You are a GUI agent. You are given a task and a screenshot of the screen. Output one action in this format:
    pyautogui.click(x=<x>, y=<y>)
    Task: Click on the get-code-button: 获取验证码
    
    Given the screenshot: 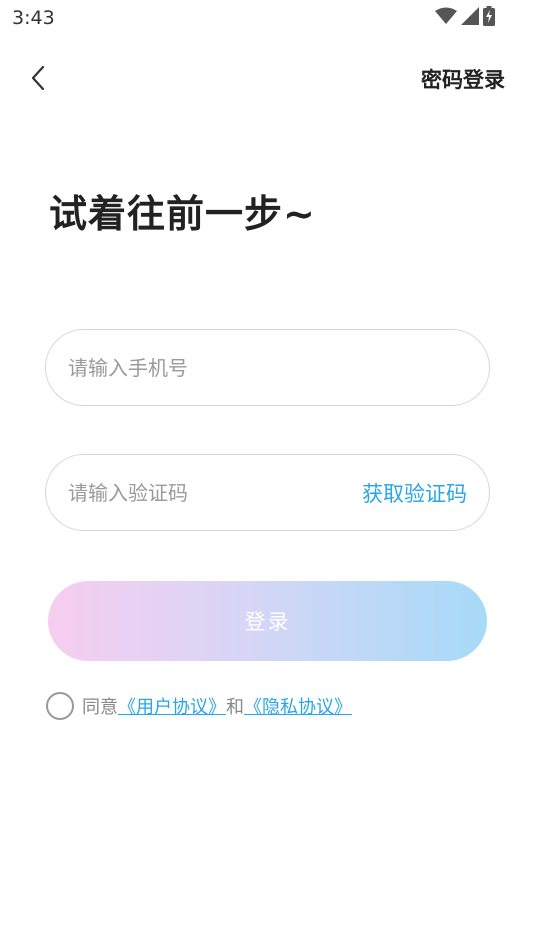 What is the action you would take?
    pyautogui.click(x=414, y=493)
    